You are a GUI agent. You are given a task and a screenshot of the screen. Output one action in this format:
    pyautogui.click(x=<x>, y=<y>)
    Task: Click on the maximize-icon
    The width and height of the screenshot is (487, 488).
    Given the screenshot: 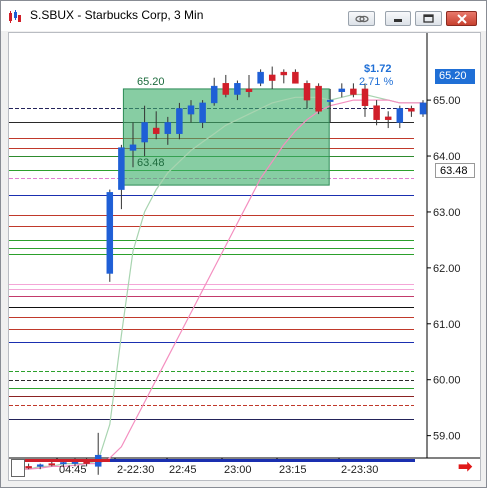 What is the action you would take?
    pyautogui.click(x=428, y=18)
    